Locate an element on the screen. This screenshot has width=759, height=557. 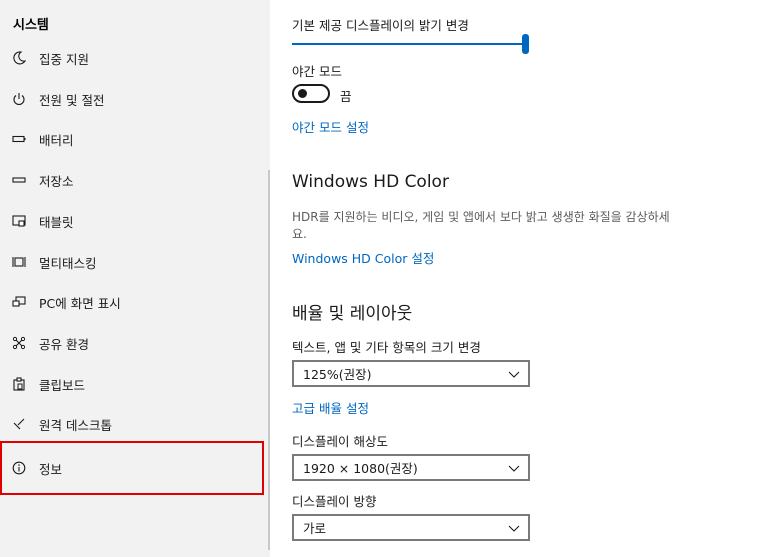
sidebar-item-label: 집중 지원 is located at coordinates (64, 59).